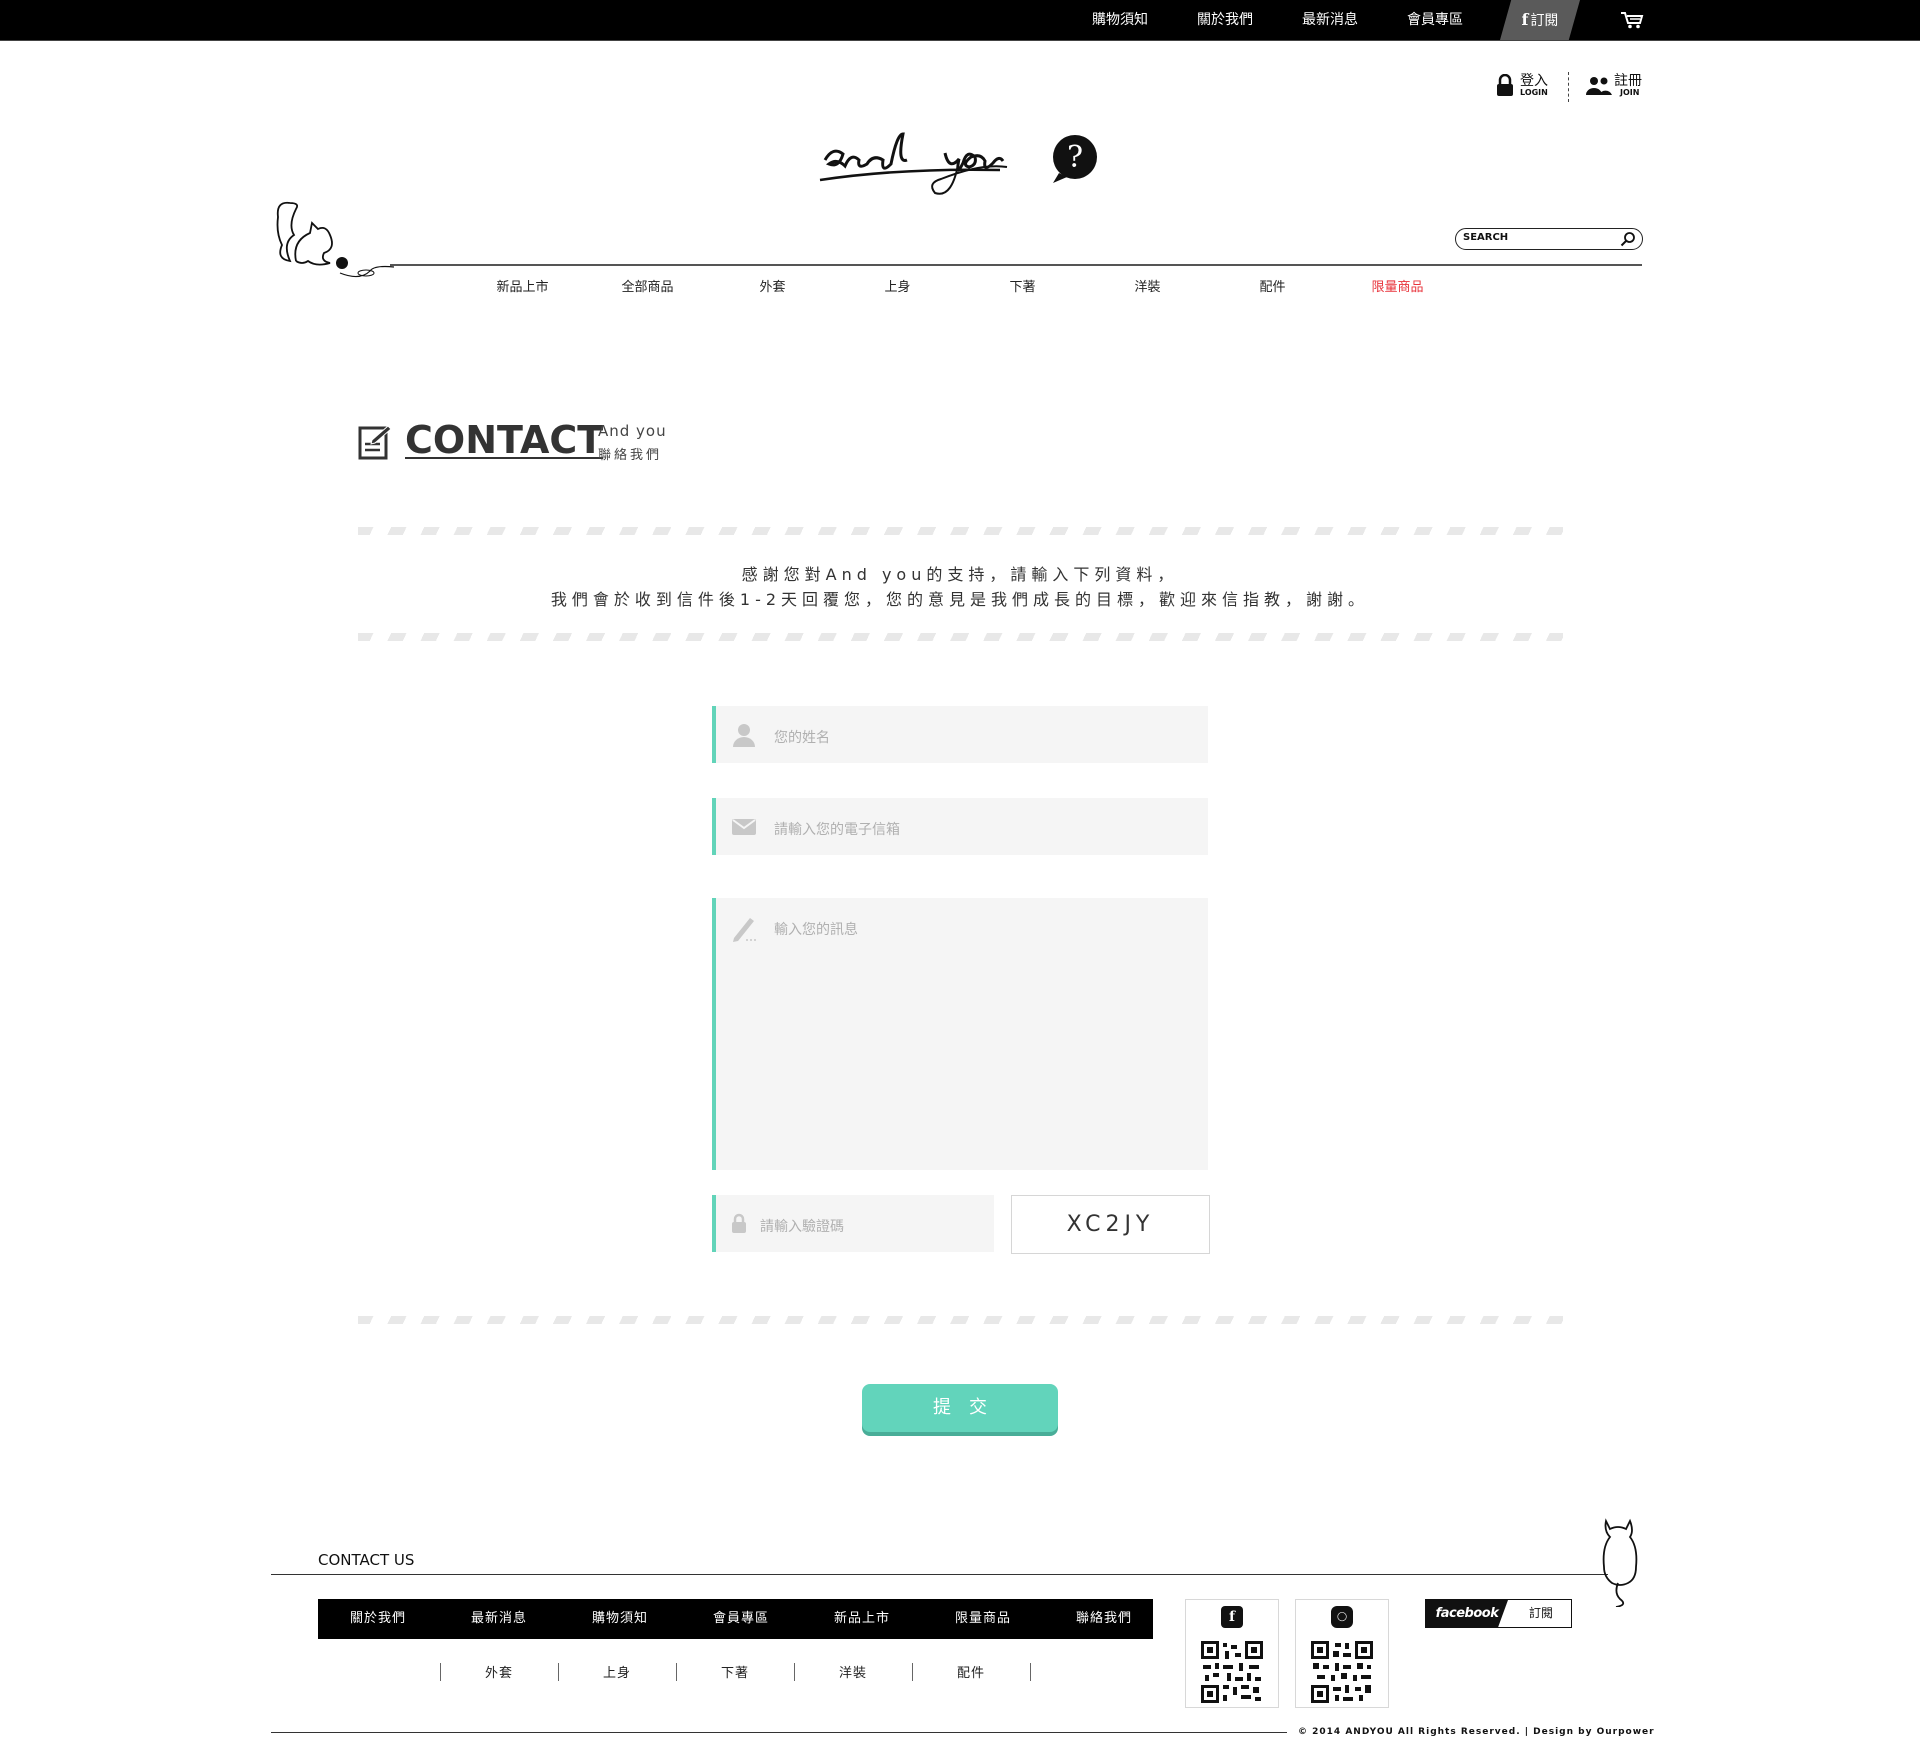 The image size is (1920, 1759). I want to click on join-link: 註冊 JOIN, so click(1621, 85).